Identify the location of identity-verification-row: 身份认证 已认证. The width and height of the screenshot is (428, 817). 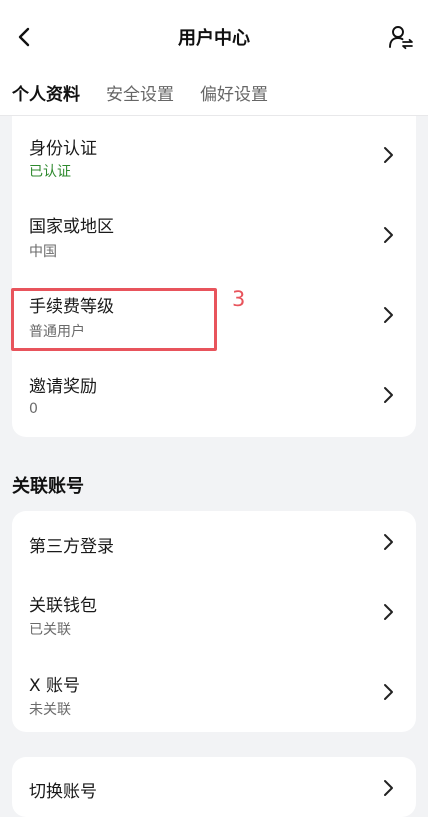
(214, 156).